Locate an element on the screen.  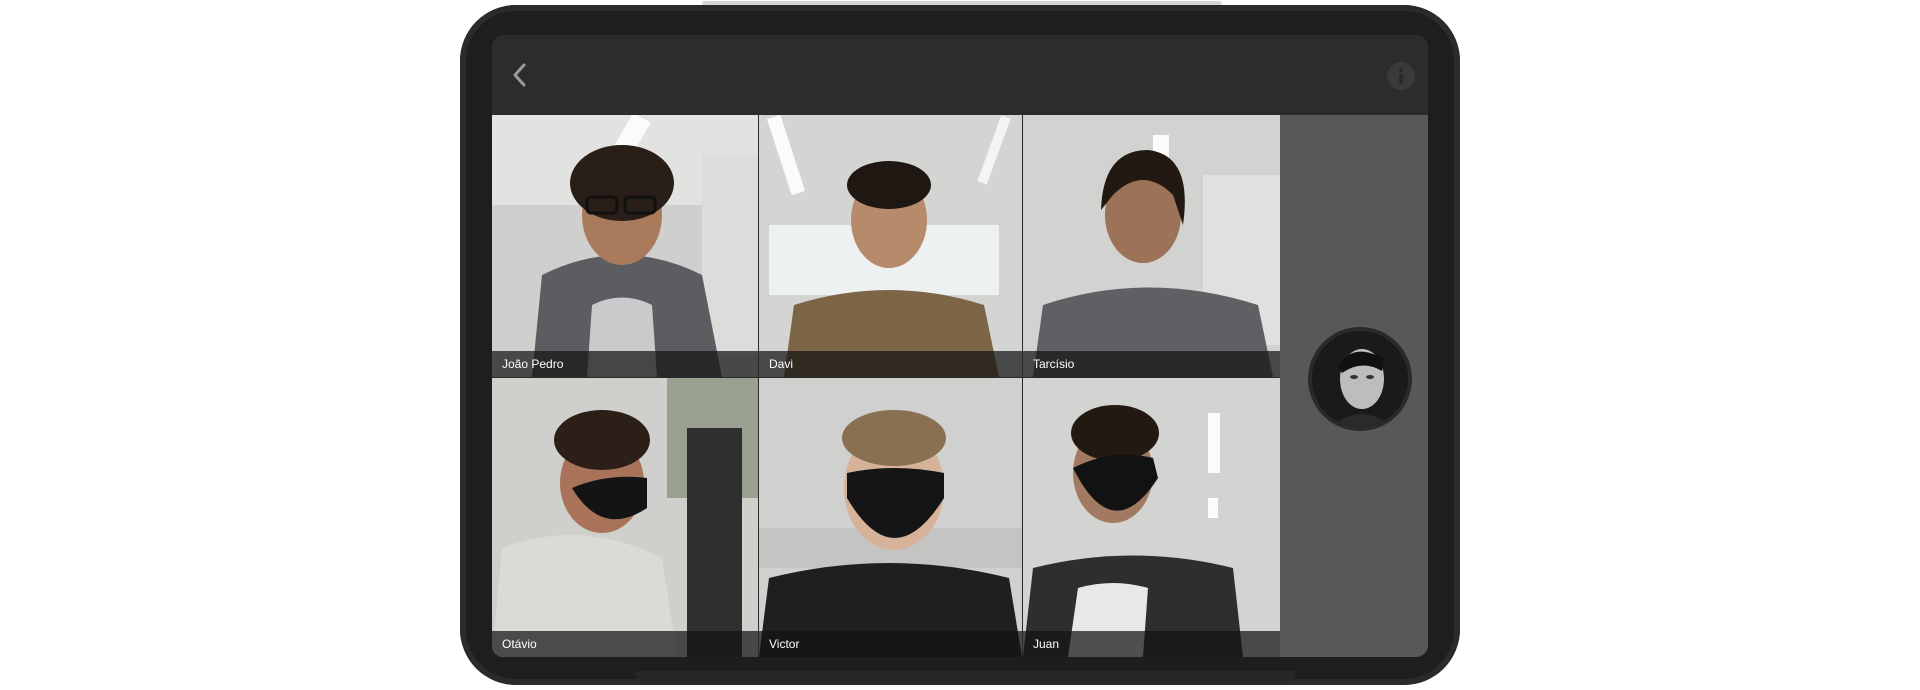
participant-name: Victor is located at coordinates (890, 644).